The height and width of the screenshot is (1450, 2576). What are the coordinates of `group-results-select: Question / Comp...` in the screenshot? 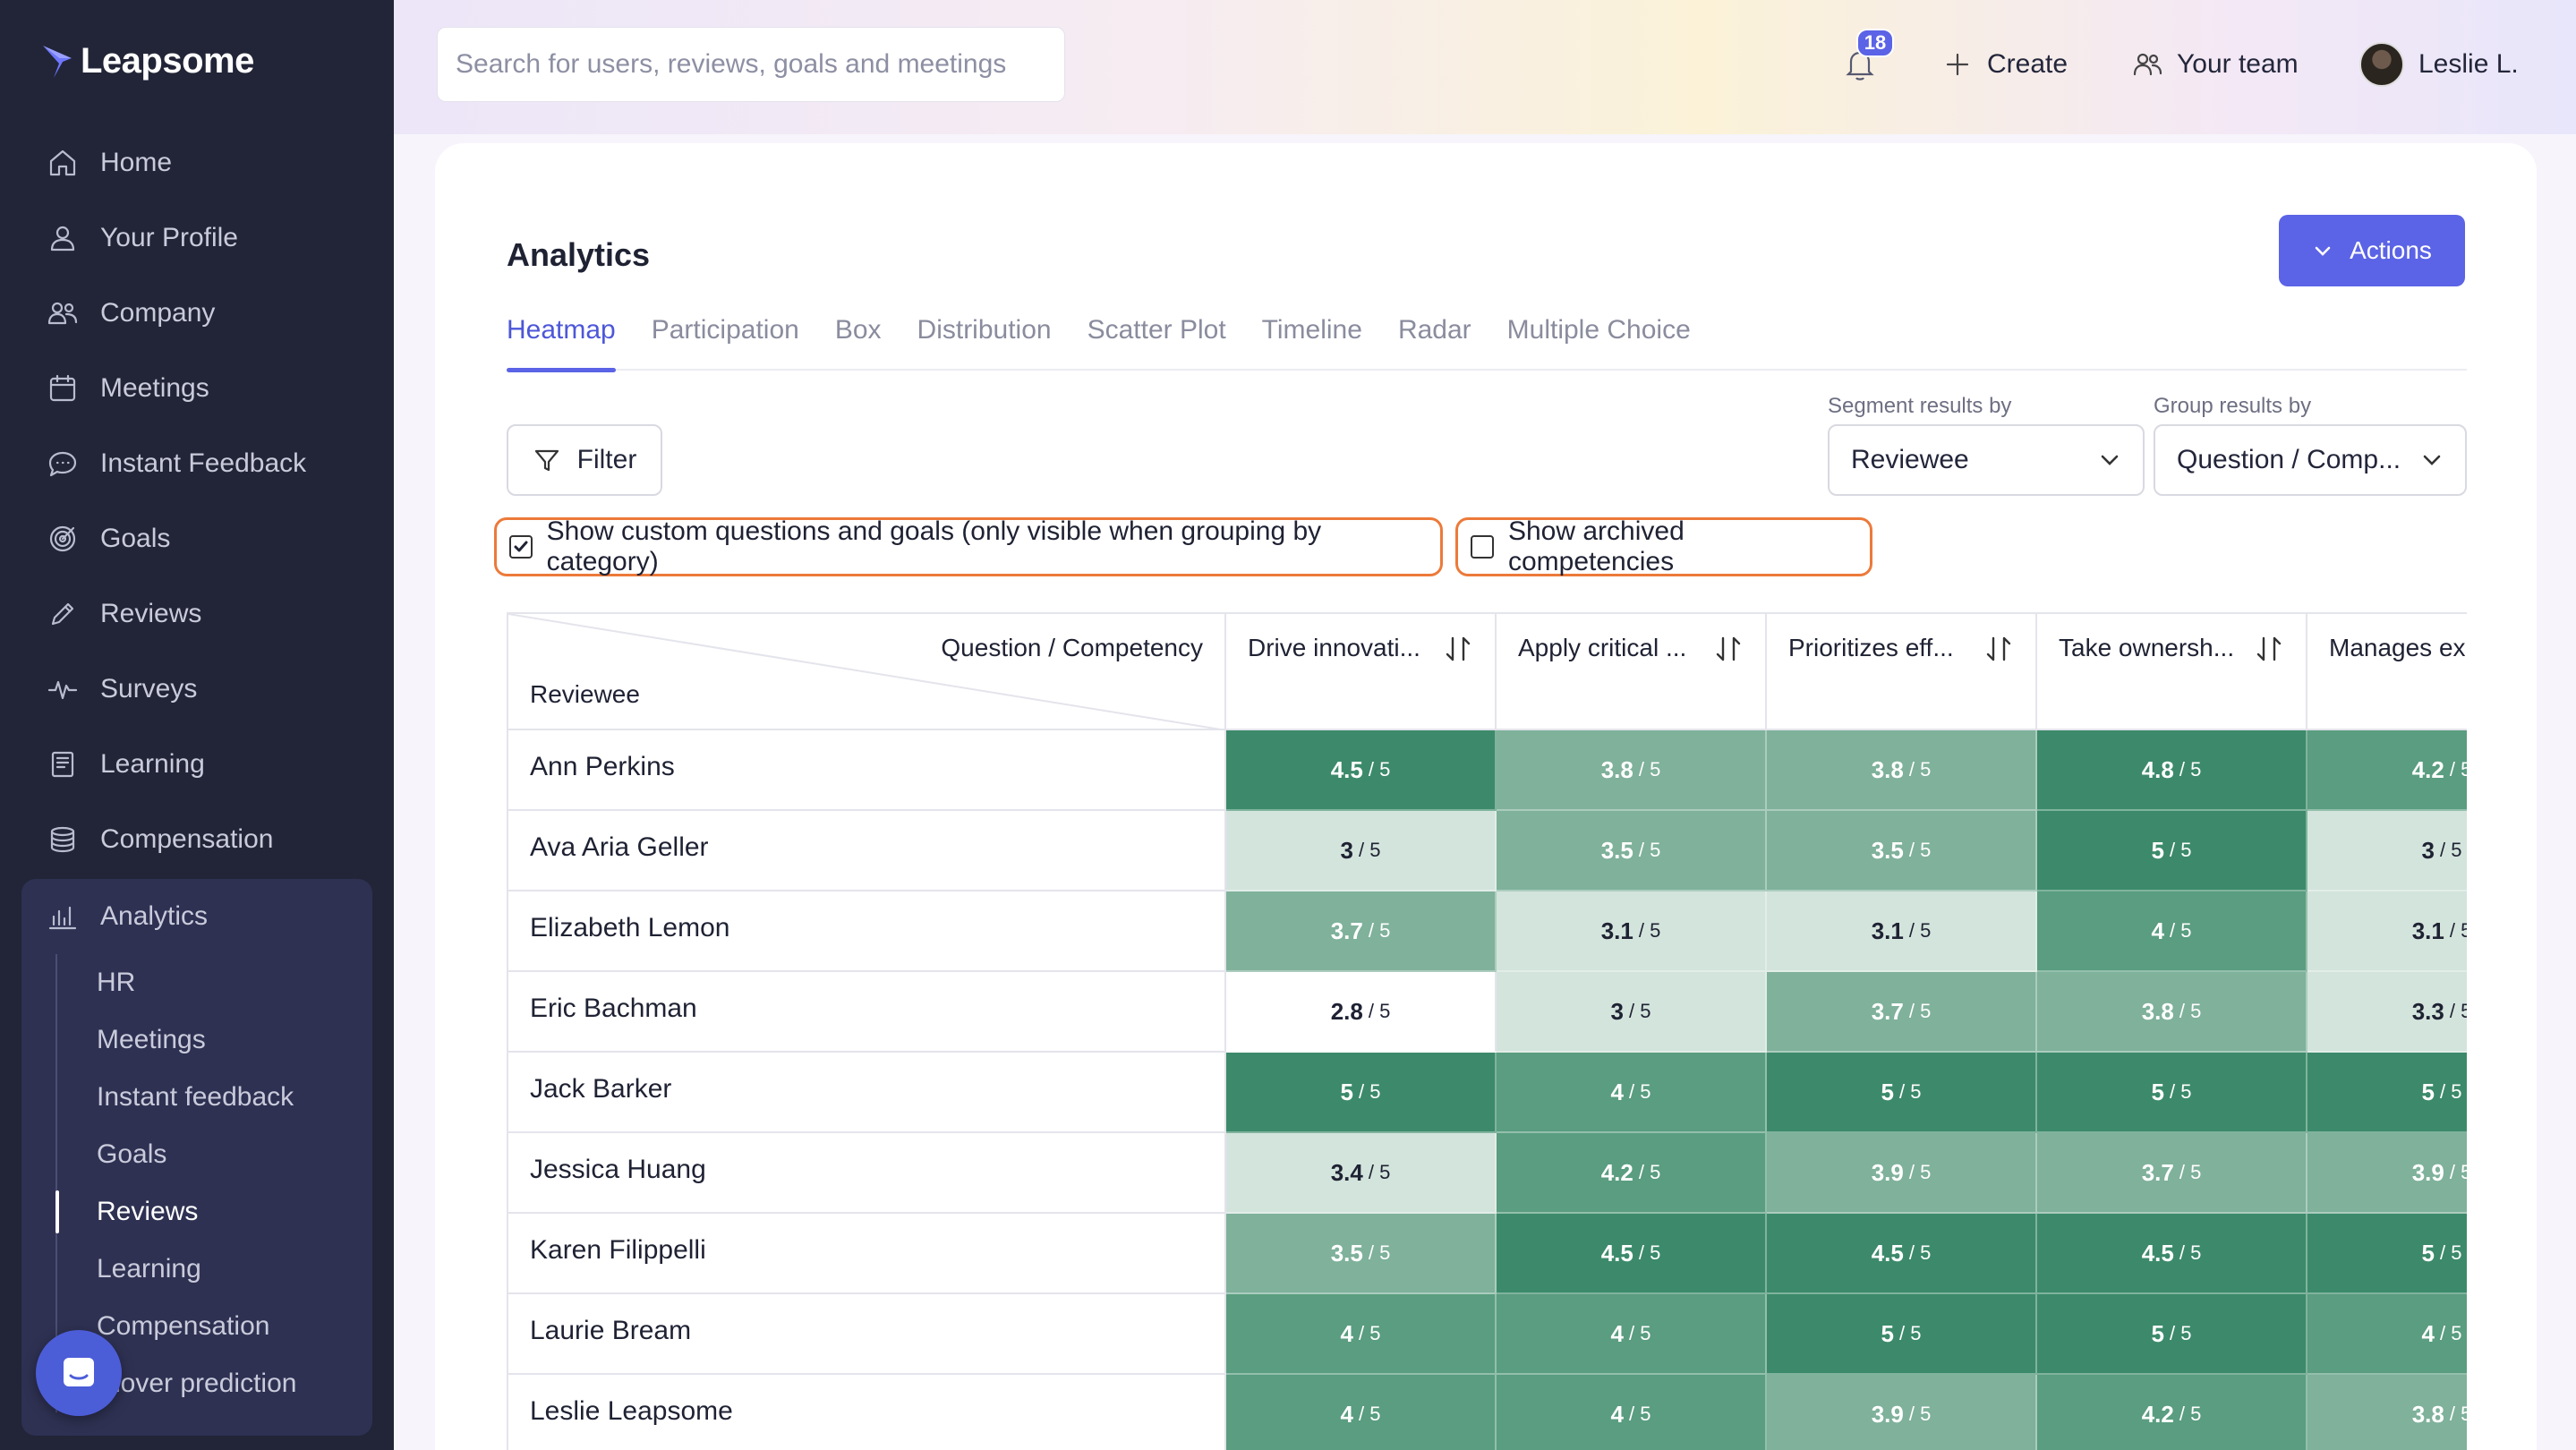 It's located at (2310, 460).